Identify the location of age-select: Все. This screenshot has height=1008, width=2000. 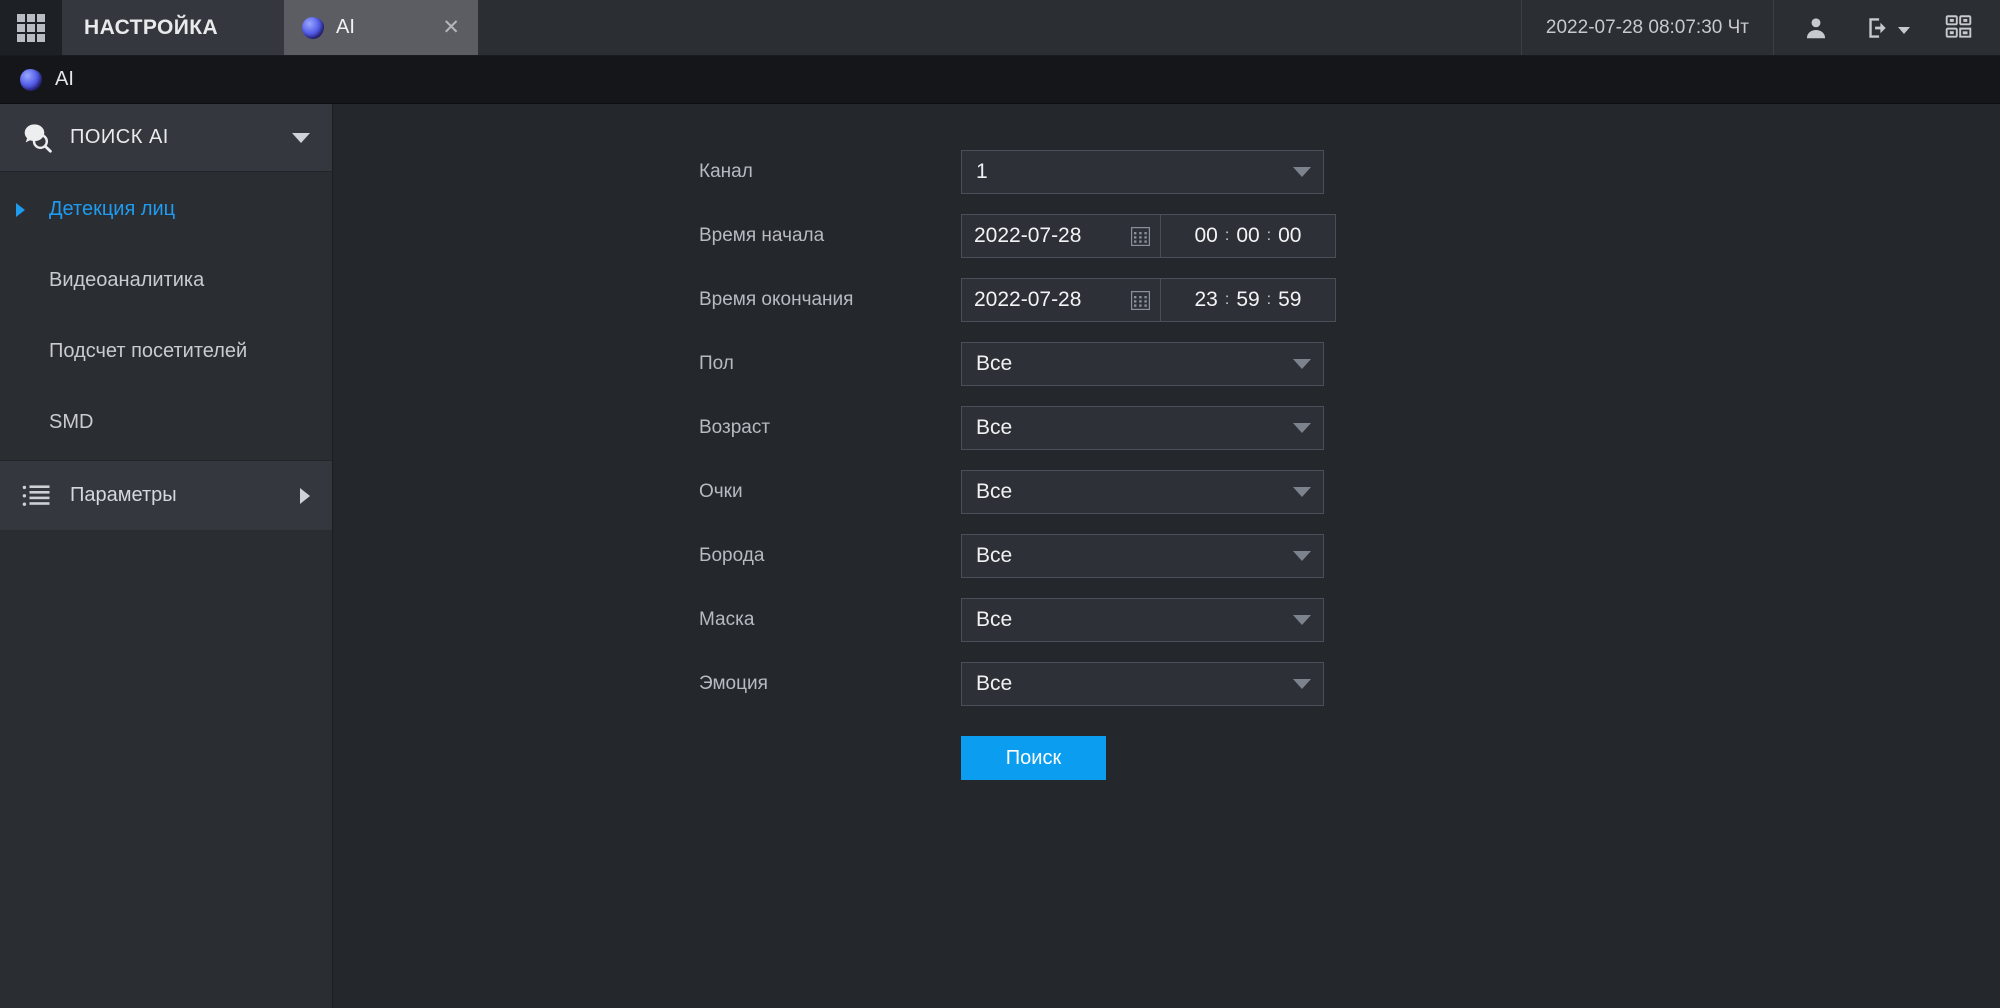
(1142, 428).